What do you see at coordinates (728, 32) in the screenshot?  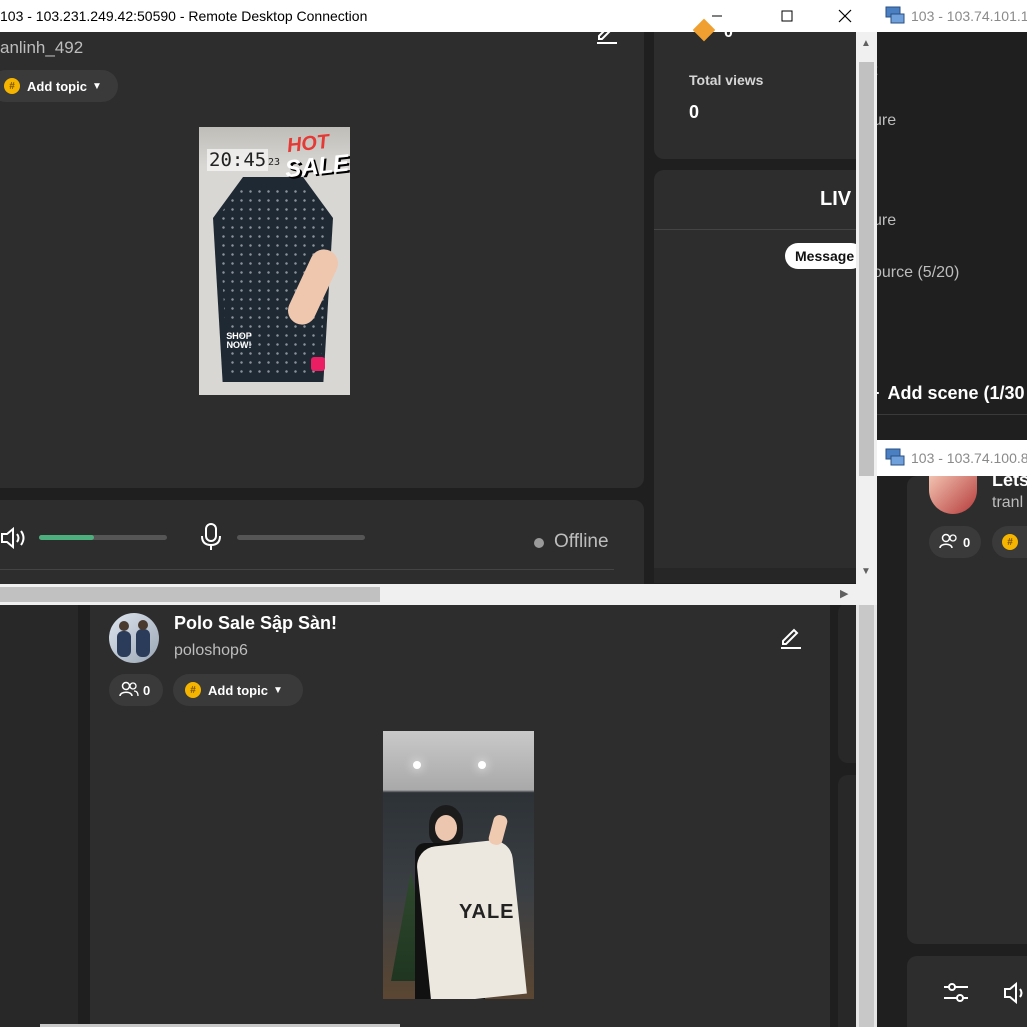 I see `top-stat-value: 0` at bounding box center [728, 32].